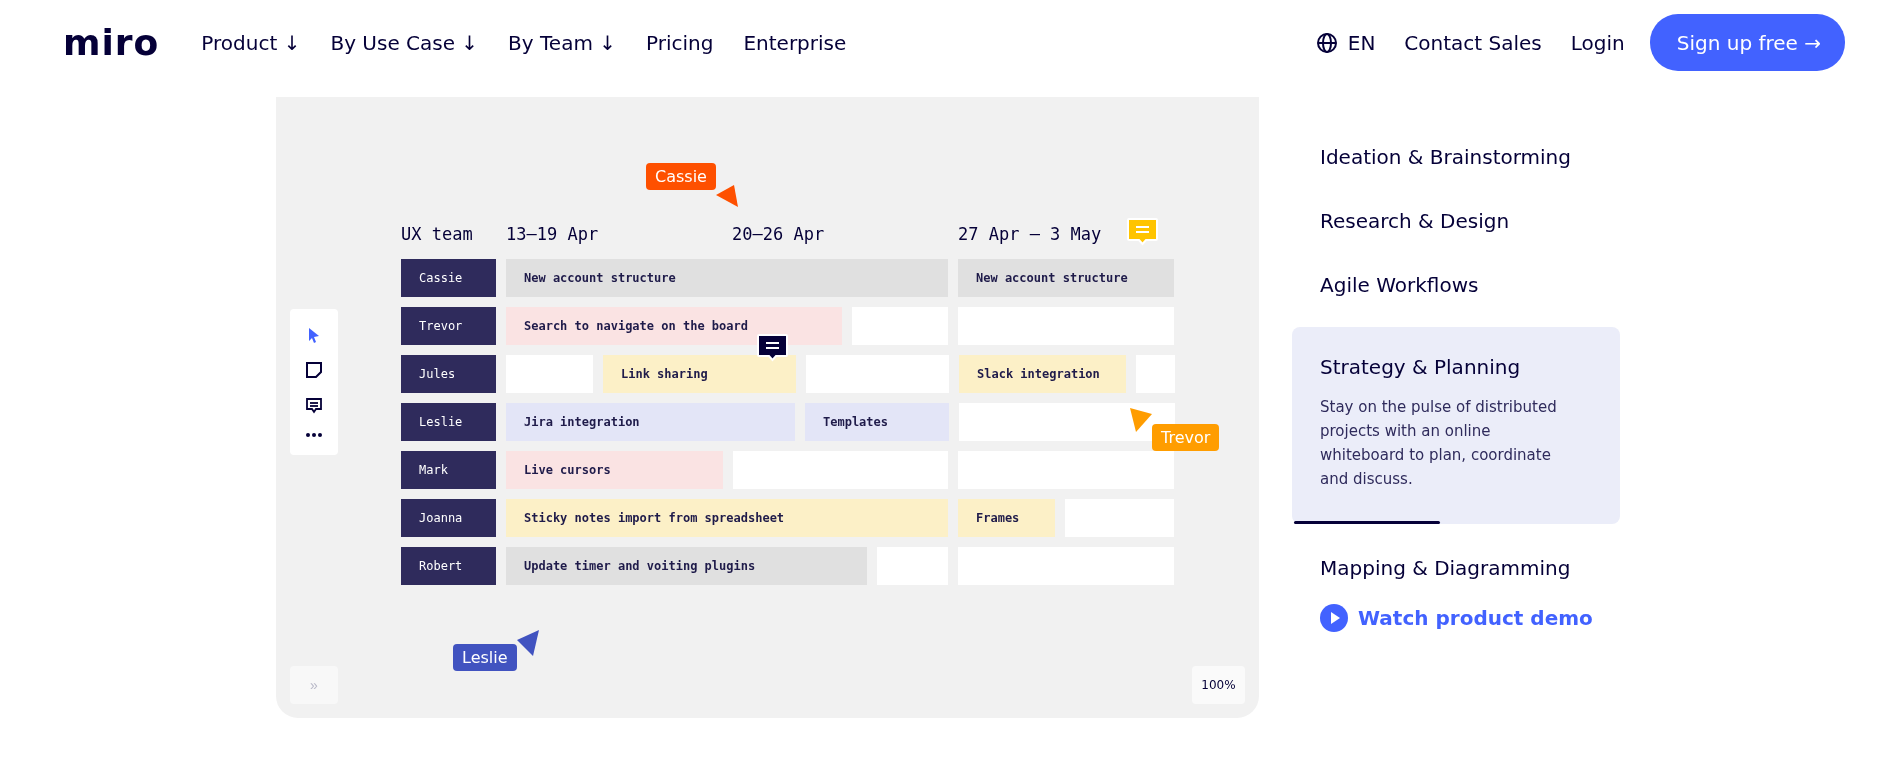 Image resolution: width=1885 pixels, height=778 pixels. I want to click on task-card: Templates, so click(877, 422).